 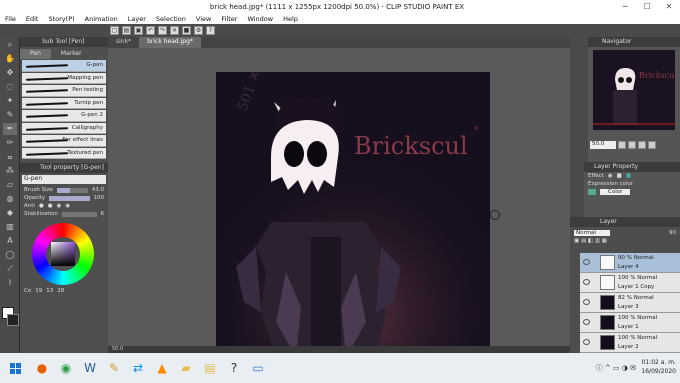 I want to click on brush-size-slider, so click(x=72, y=190).